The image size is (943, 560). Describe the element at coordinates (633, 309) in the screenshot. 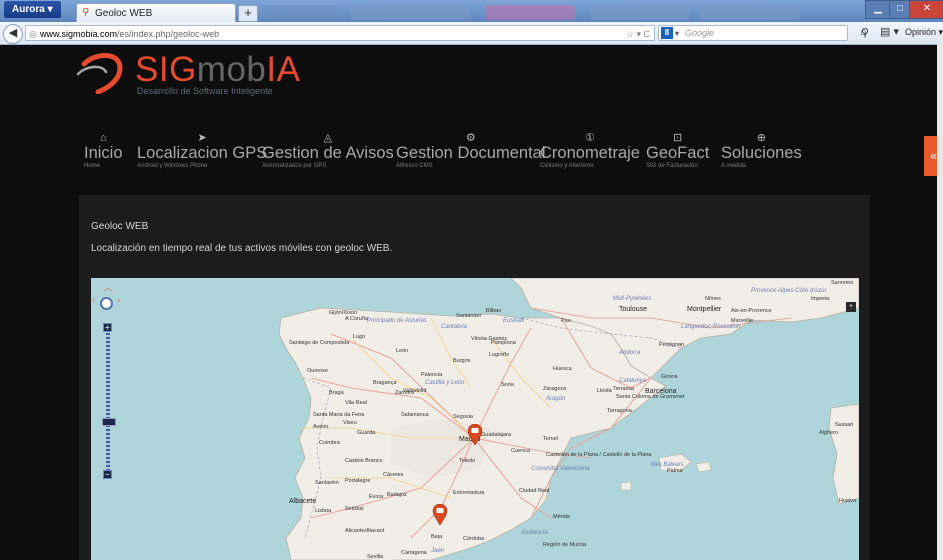

I see `map-label: Toulouse` at that location.